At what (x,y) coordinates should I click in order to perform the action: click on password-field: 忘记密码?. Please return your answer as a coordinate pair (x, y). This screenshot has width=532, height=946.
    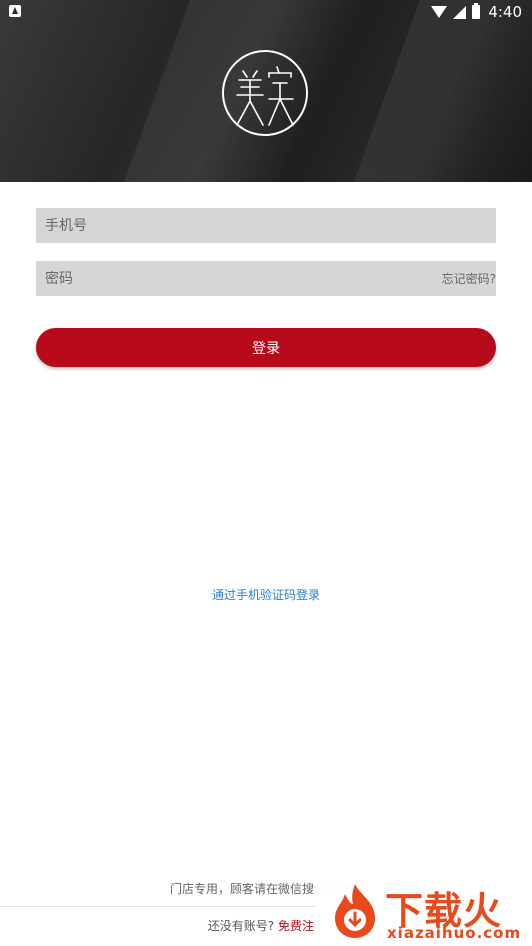
    Looking at the image, I should click on (266, 278).